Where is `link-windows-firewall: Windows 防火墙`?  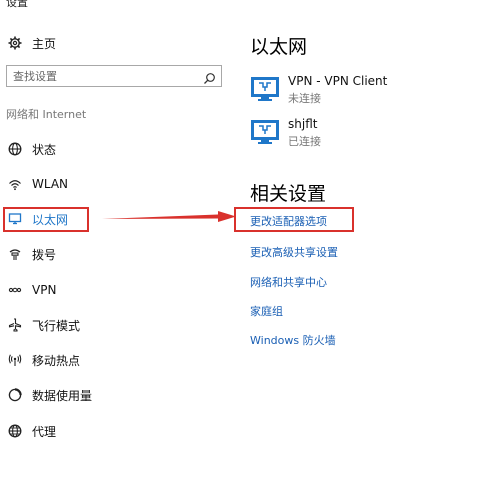 link-windows-firewall: Windows 防火墙 is located at coordinates (293, 340).